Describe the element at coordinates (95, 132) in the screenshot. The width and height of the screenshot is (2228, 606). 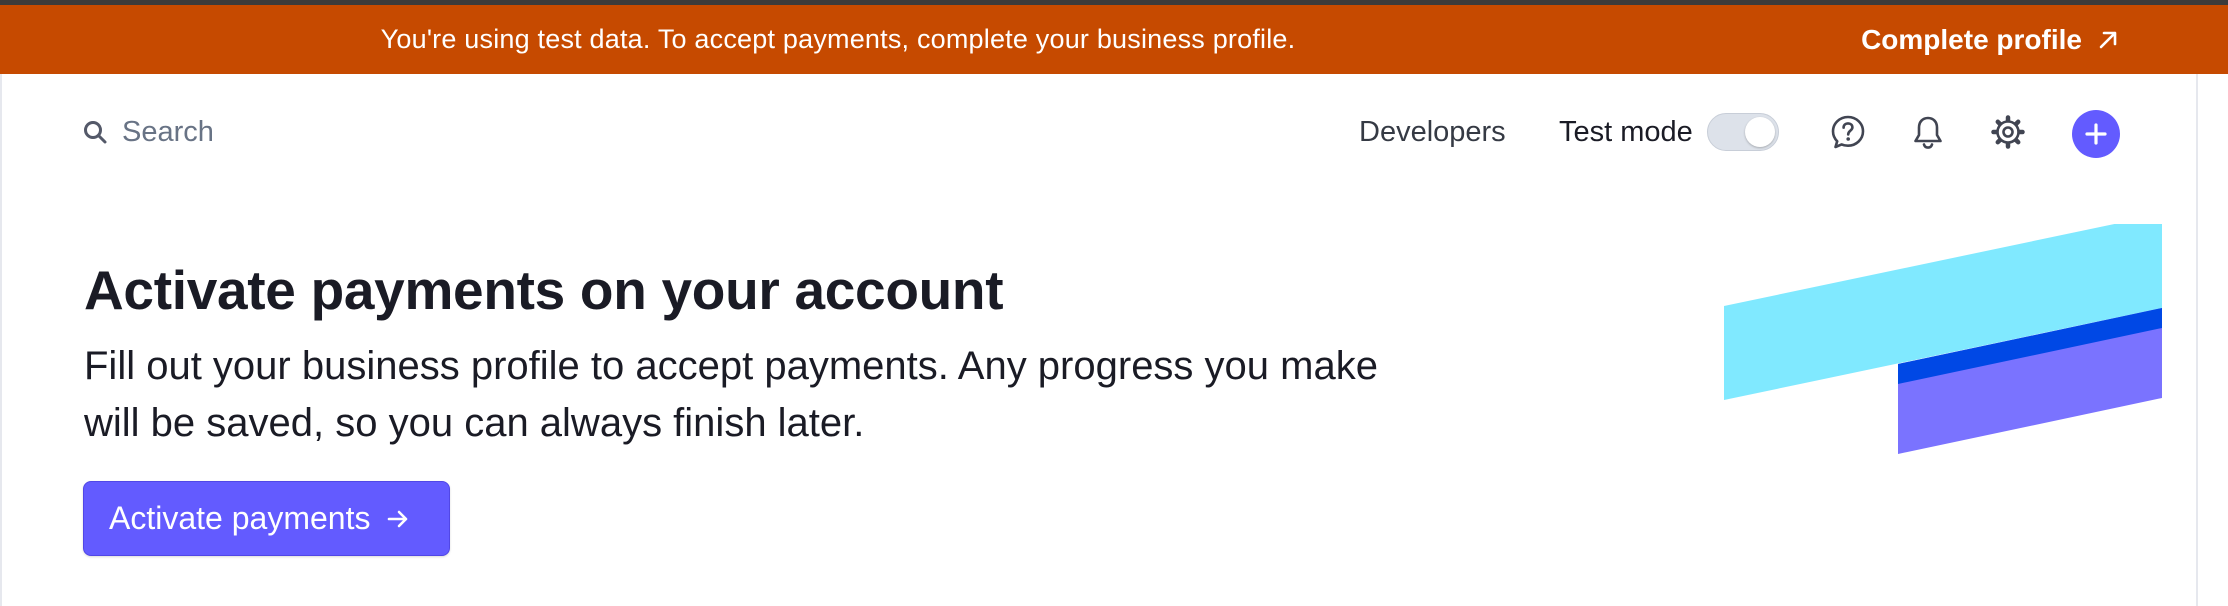
I see `search-icon` at that location.